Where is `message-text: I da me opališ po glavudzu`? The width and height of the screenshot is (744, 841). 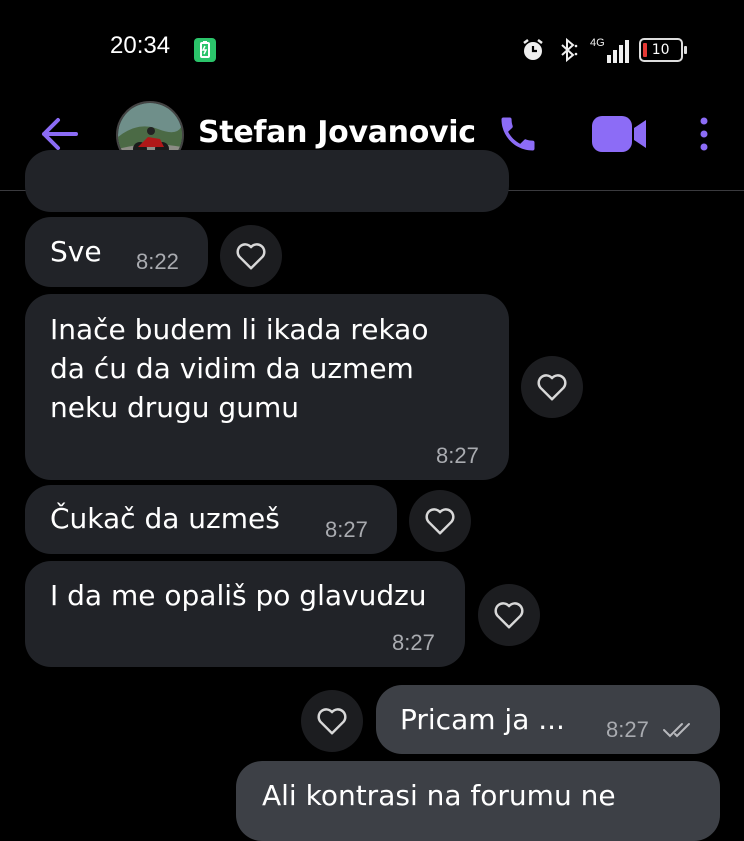 message-text: I da me opališ po glavudzu is located at coordinates (238, 595).